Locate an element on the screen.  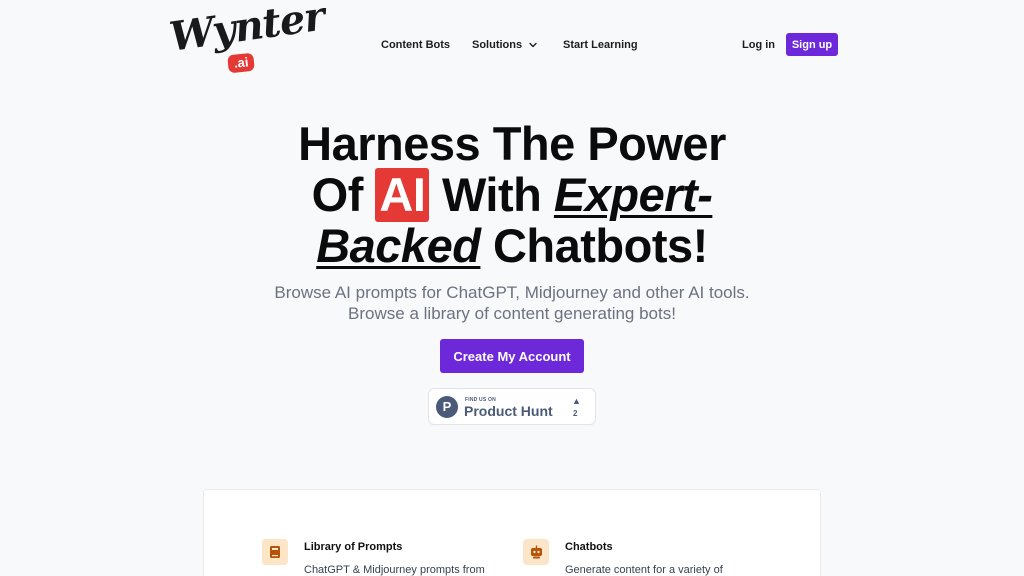
book-icon is located at coordinates (275, 552).